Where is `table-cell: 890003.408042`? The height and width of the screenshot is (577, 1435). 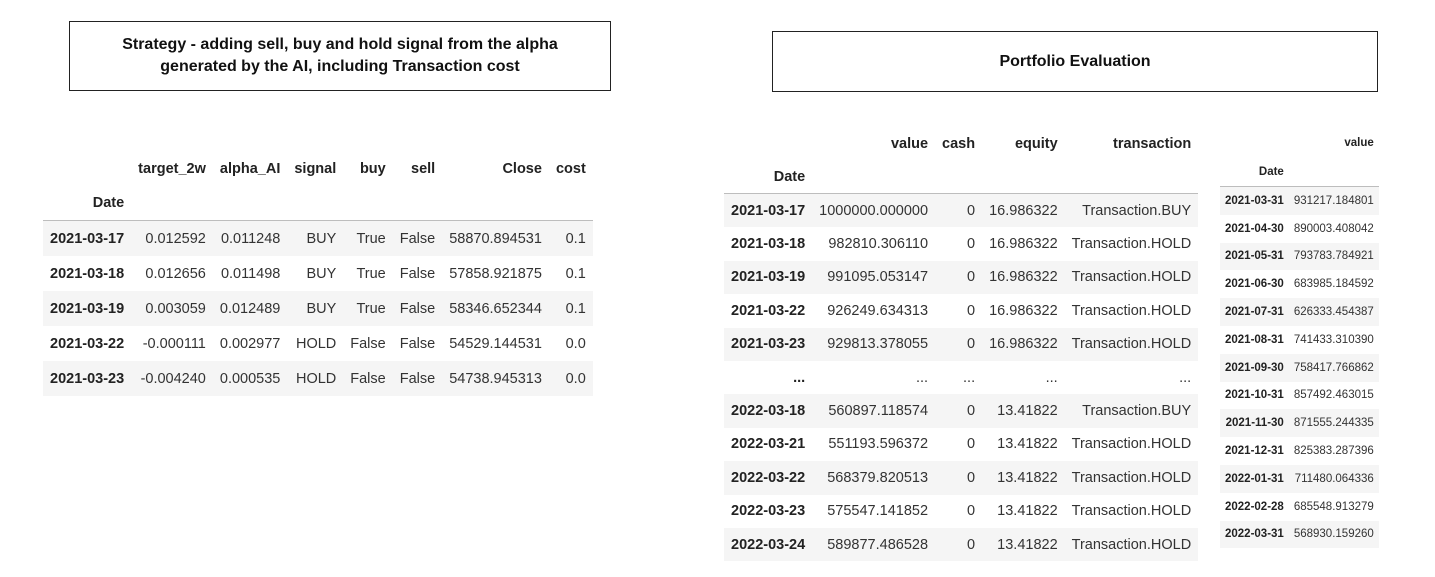 table-cell: 890003.408042 is located at coordinates (1333, 228).